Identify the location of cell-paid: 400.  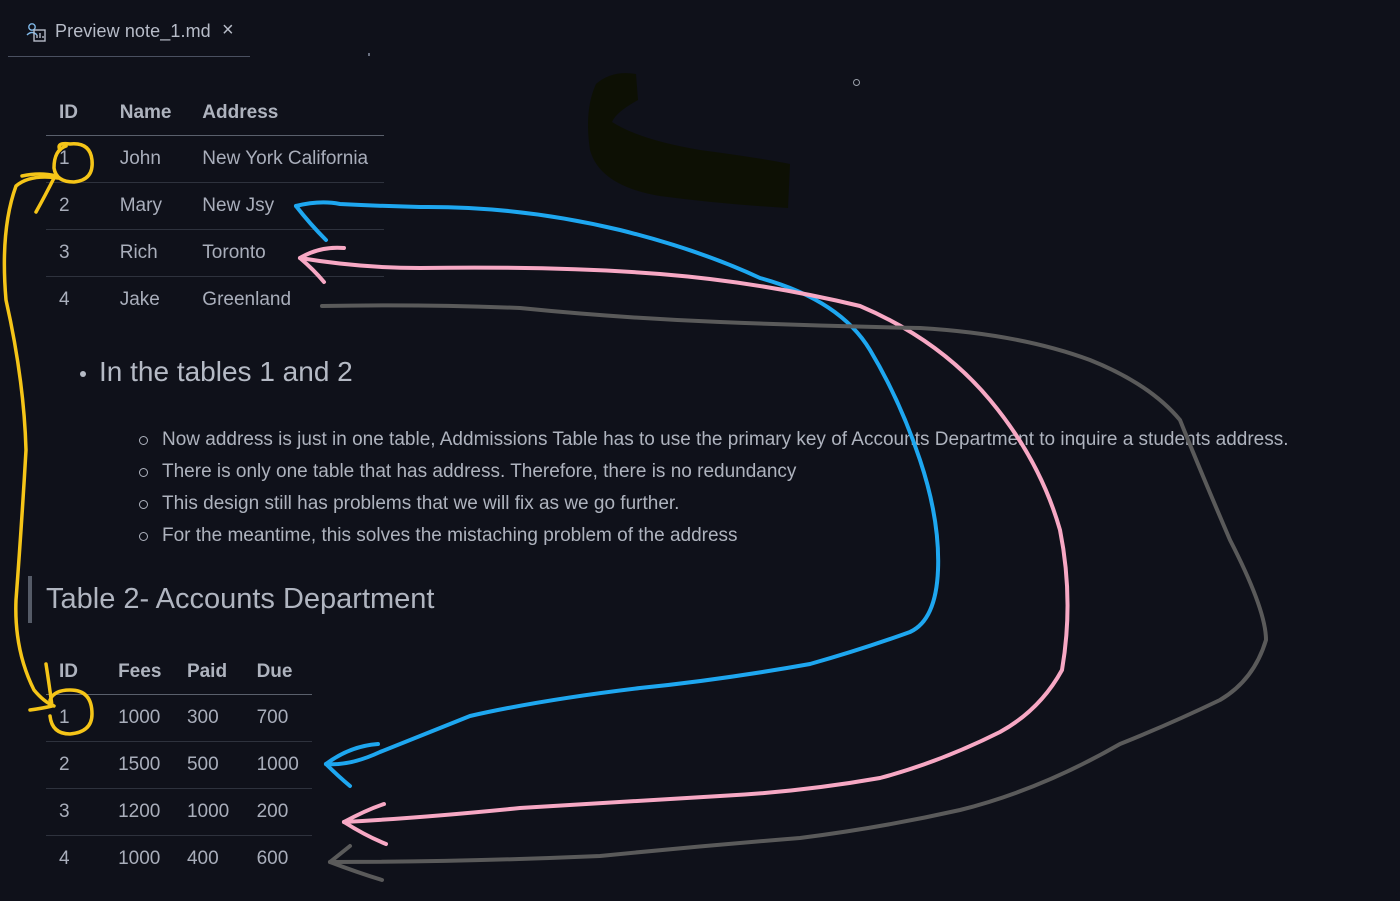
(202, 858).